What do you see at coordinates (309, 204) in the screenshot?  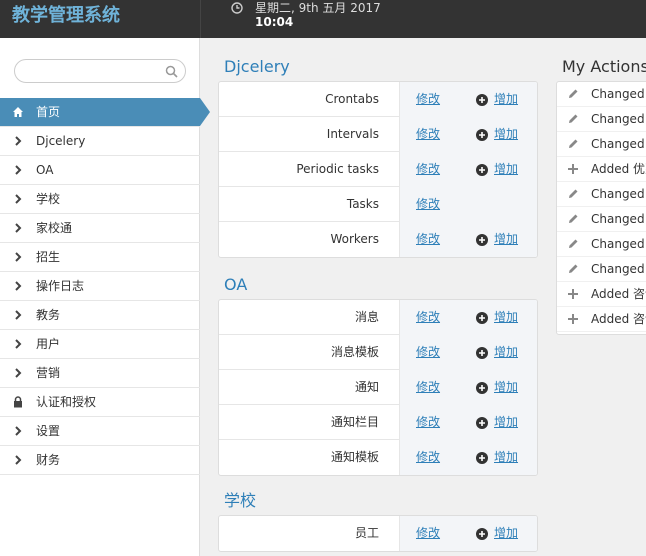 I see `model-name: Tasks` at bounding box center [309, 204].